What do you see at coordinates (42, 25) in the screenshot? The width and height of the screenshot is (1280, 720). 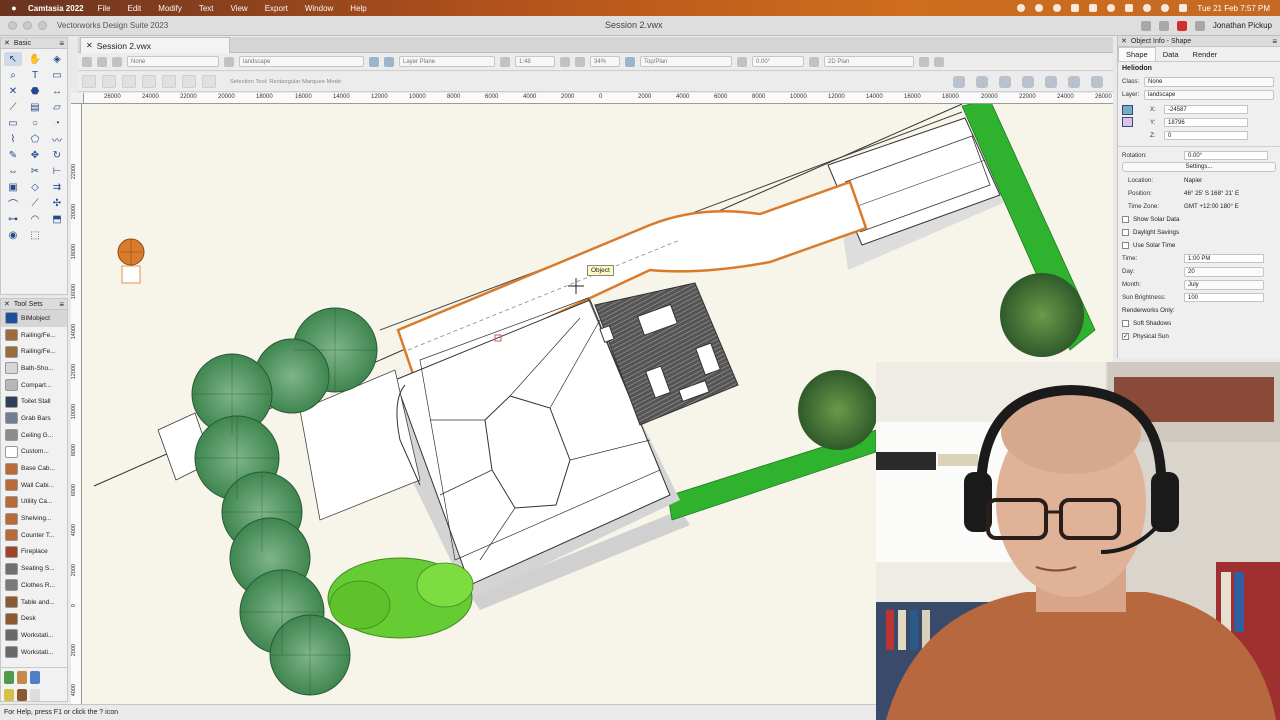 I see `zoom-window-button` at bounding box center [42, 25].